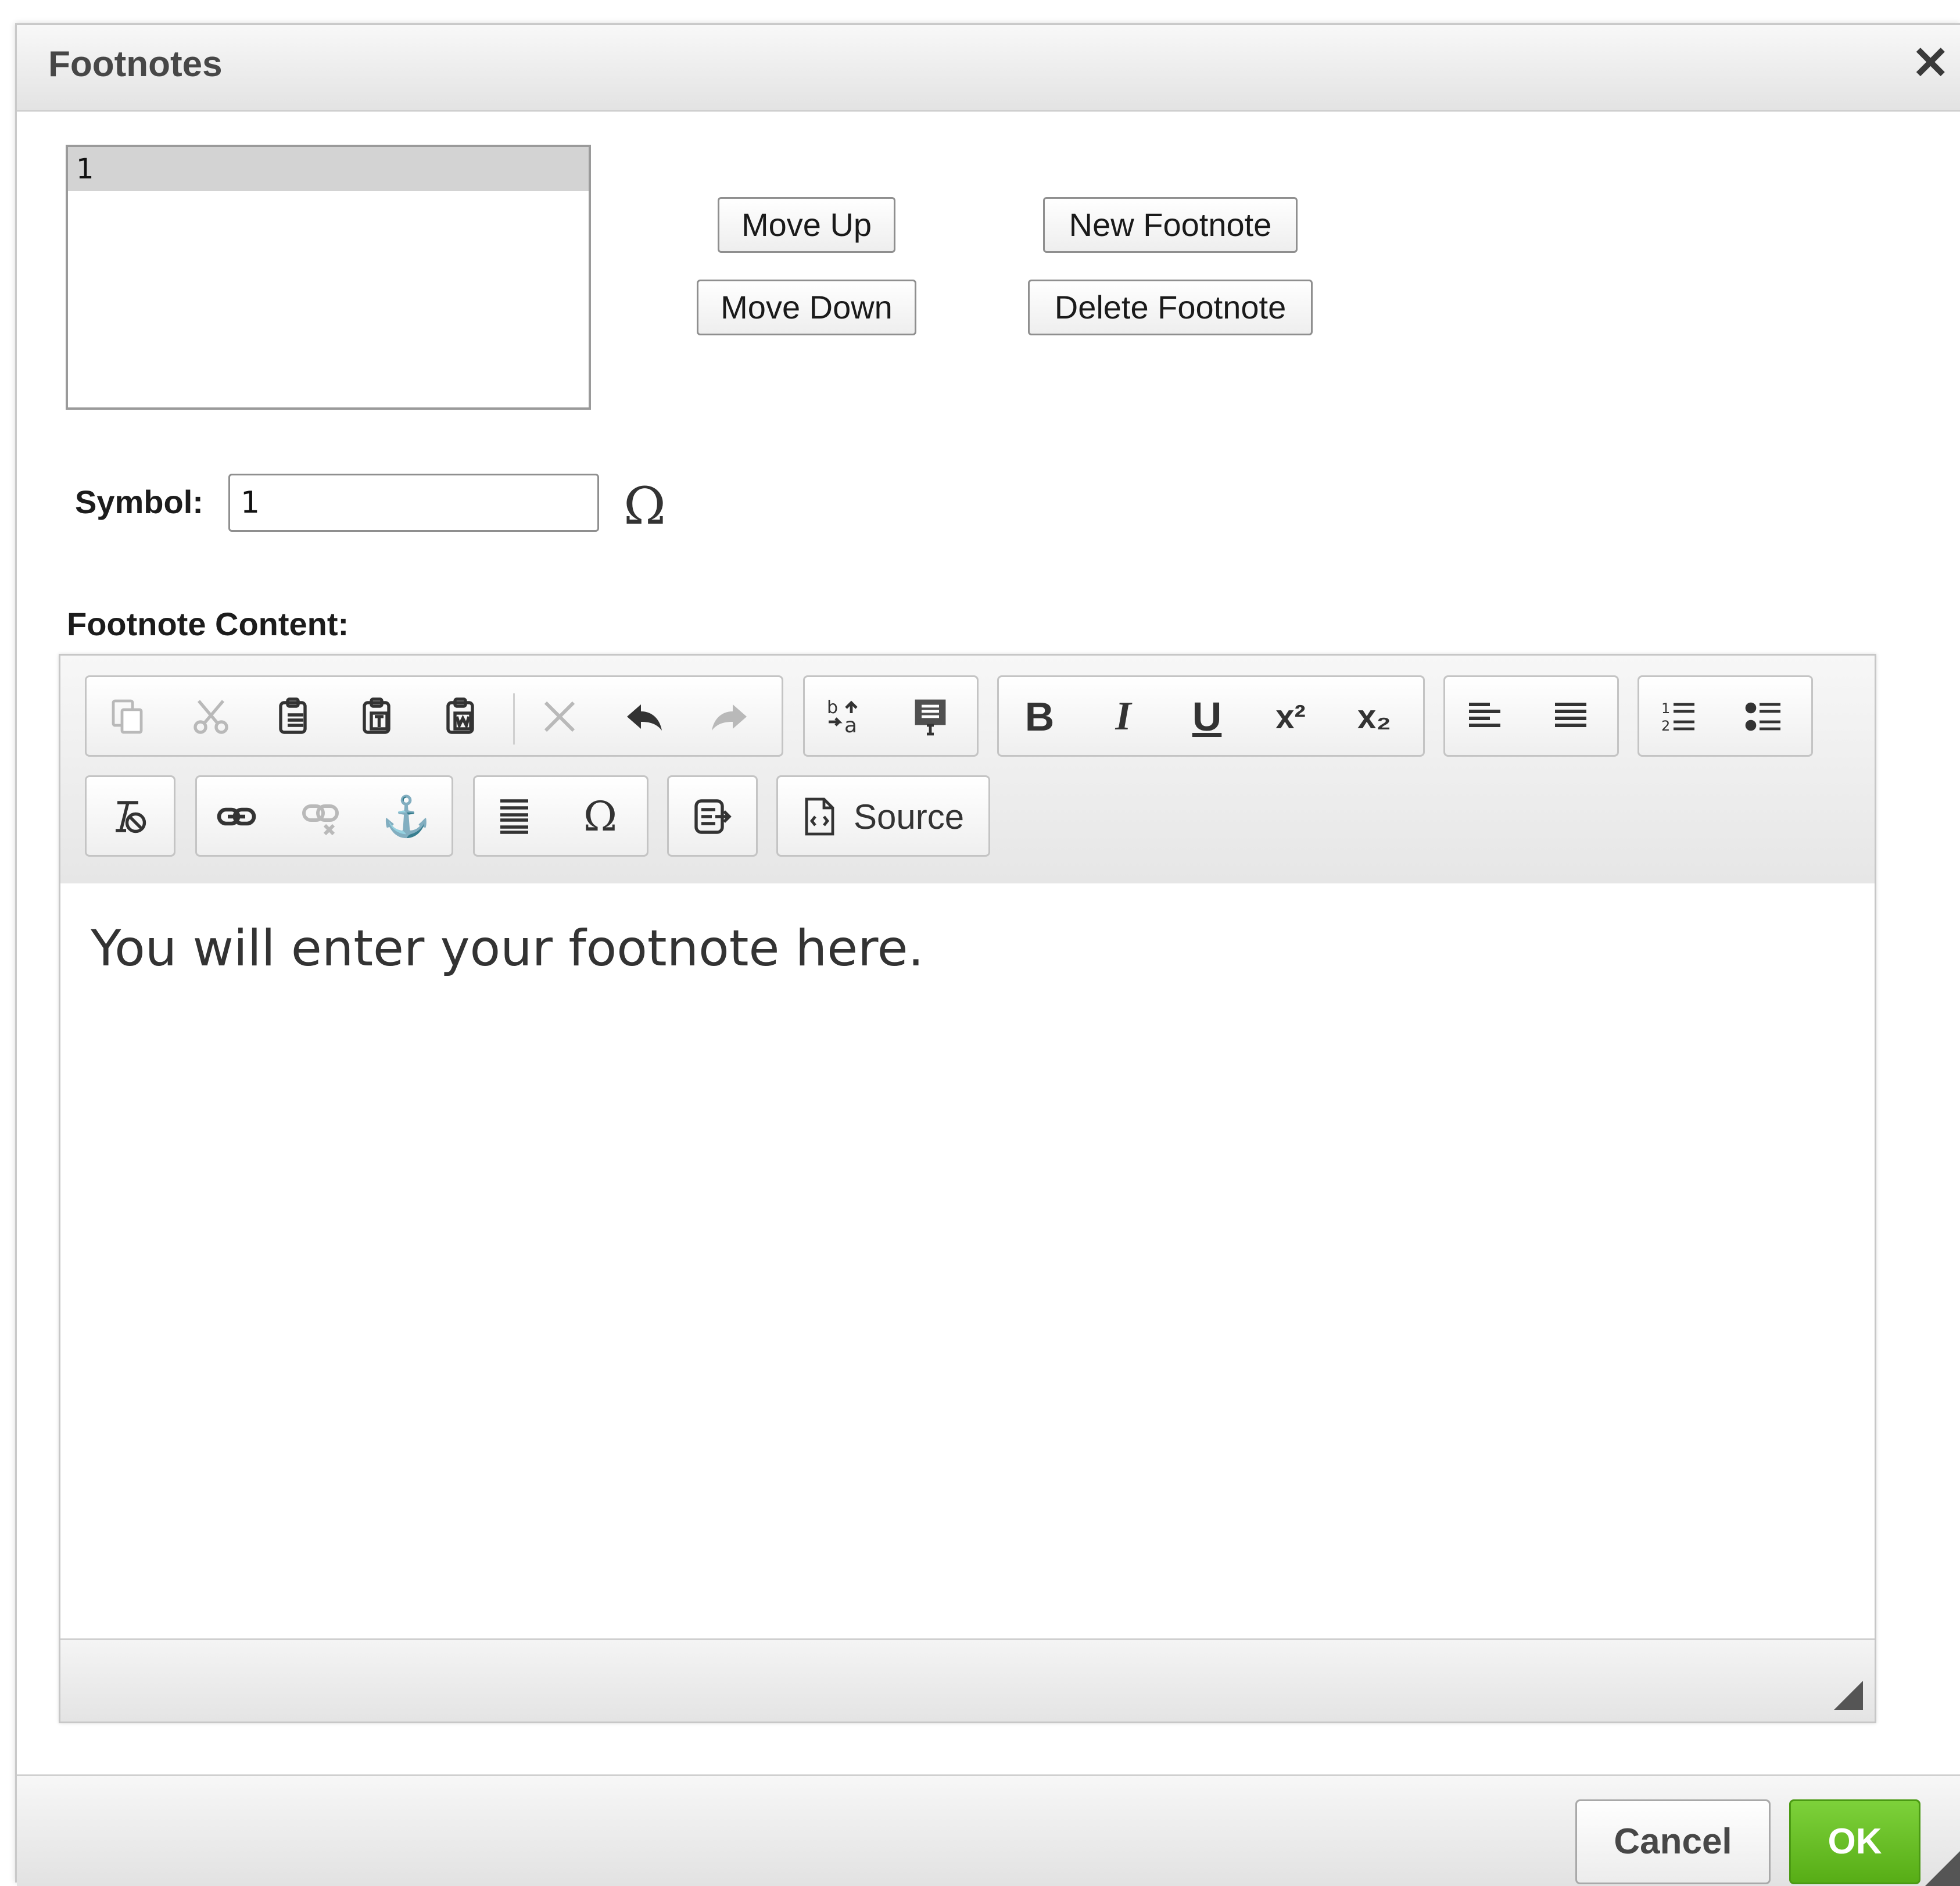 The image size is (1960, 1886). What do you see at coordinates (931, 716) in the screenshot?
I see `select-all-icon` at bounding box center [931, 716].